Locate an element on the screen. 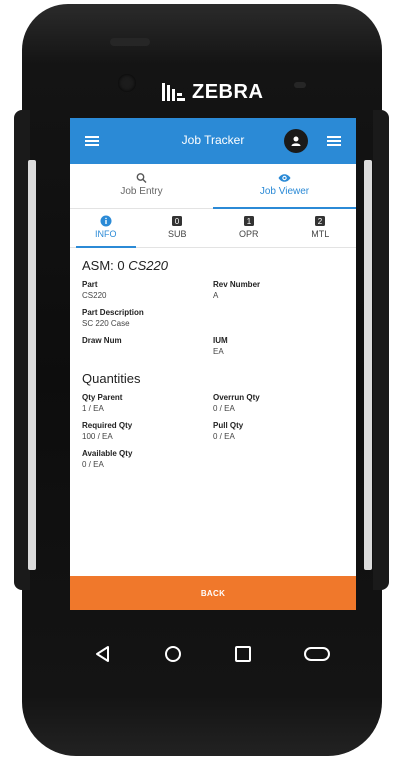  back-triangle-icon is located at coordinates (103, 654).